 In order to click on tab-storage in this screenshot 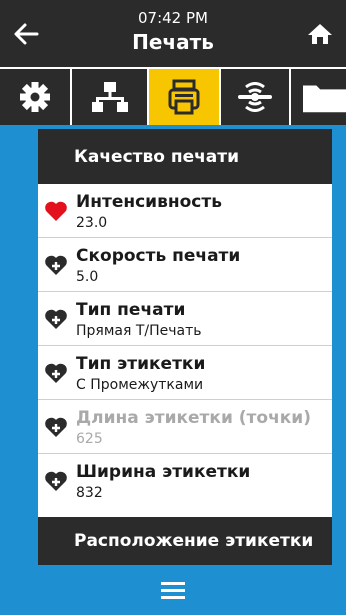, I will do `click(317, 97)`.